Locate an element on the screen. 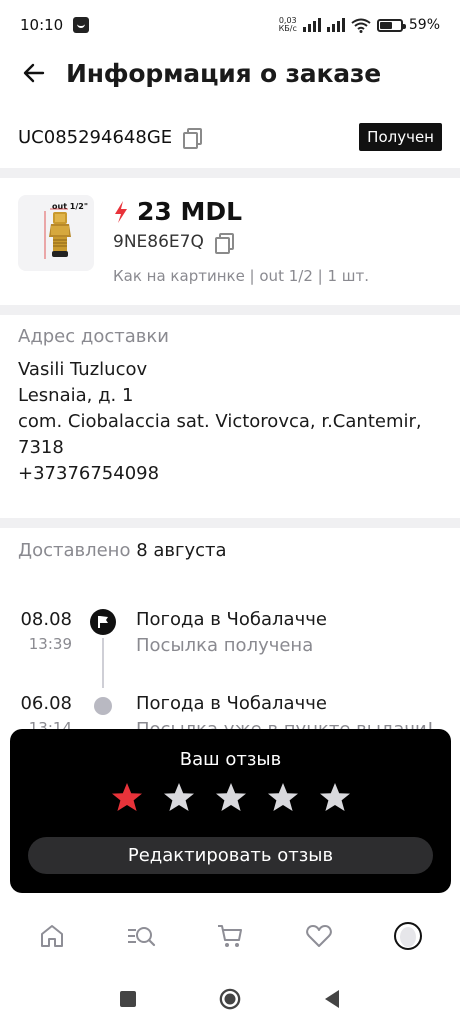 Image resolution: width=460 pixels, height=1024 pixels. system-nav-bar is located at coordinates (230, 999).